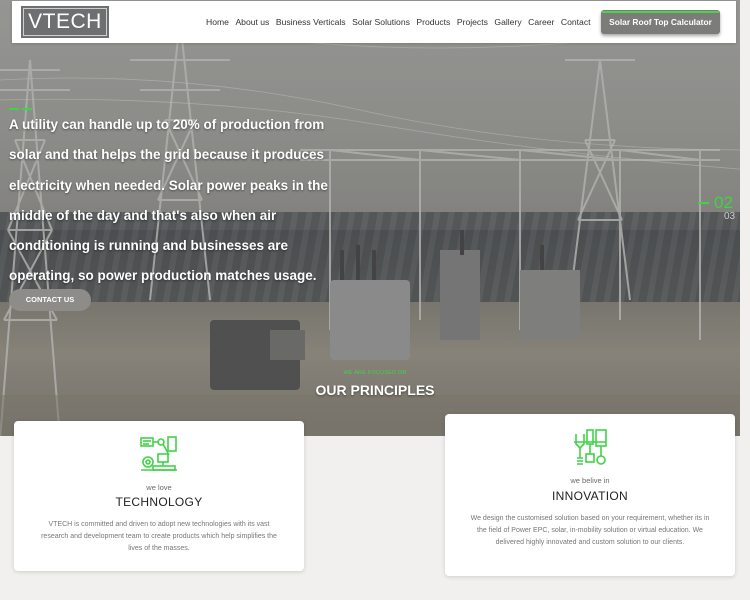 Image resolution: width=750 pixels, height=600 pixels. Describe the element at coordinates (576, 22) in the screenshot. I see `nav-contact: Contact` at that location.